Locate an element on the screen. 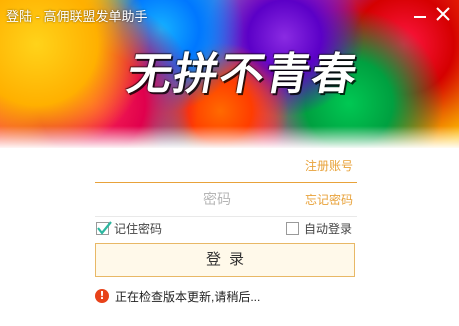 The image size is (459, 326). banner-fade is located at coordinates (229, 137).